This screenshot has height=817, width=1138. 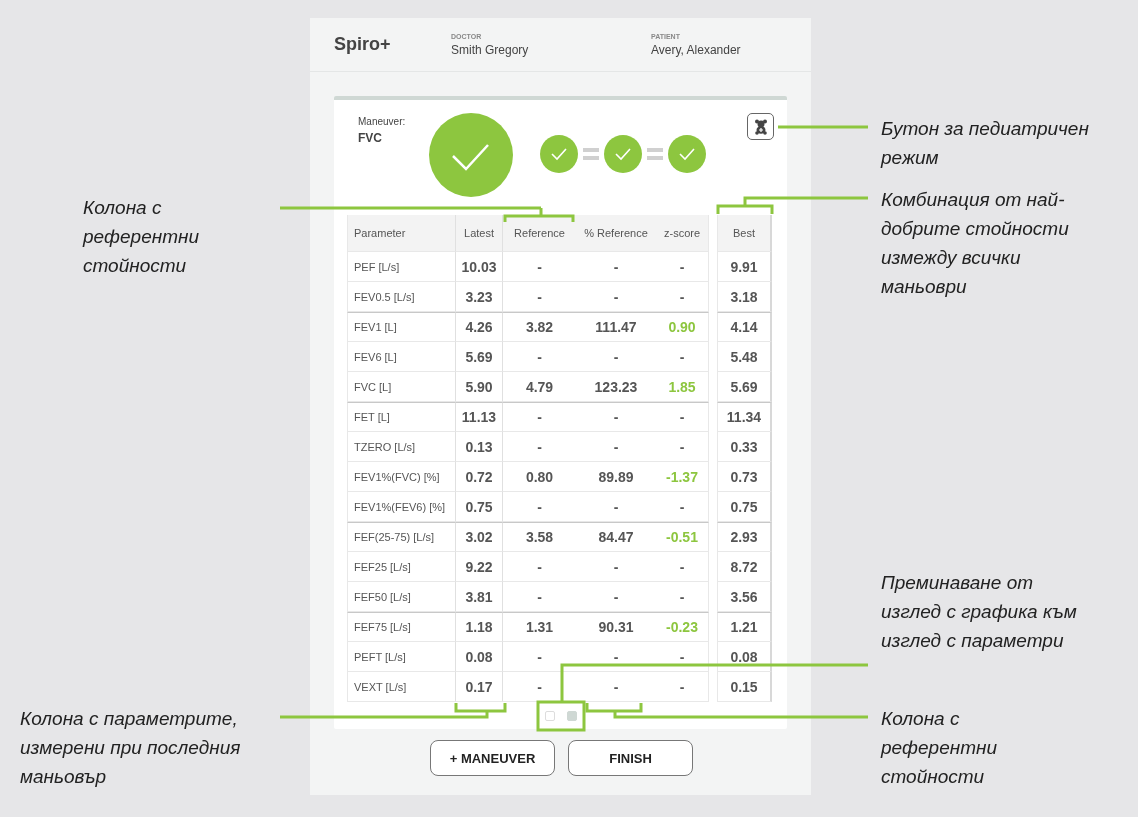 I want to click on column-header: Best, so click(x=744, y=233).